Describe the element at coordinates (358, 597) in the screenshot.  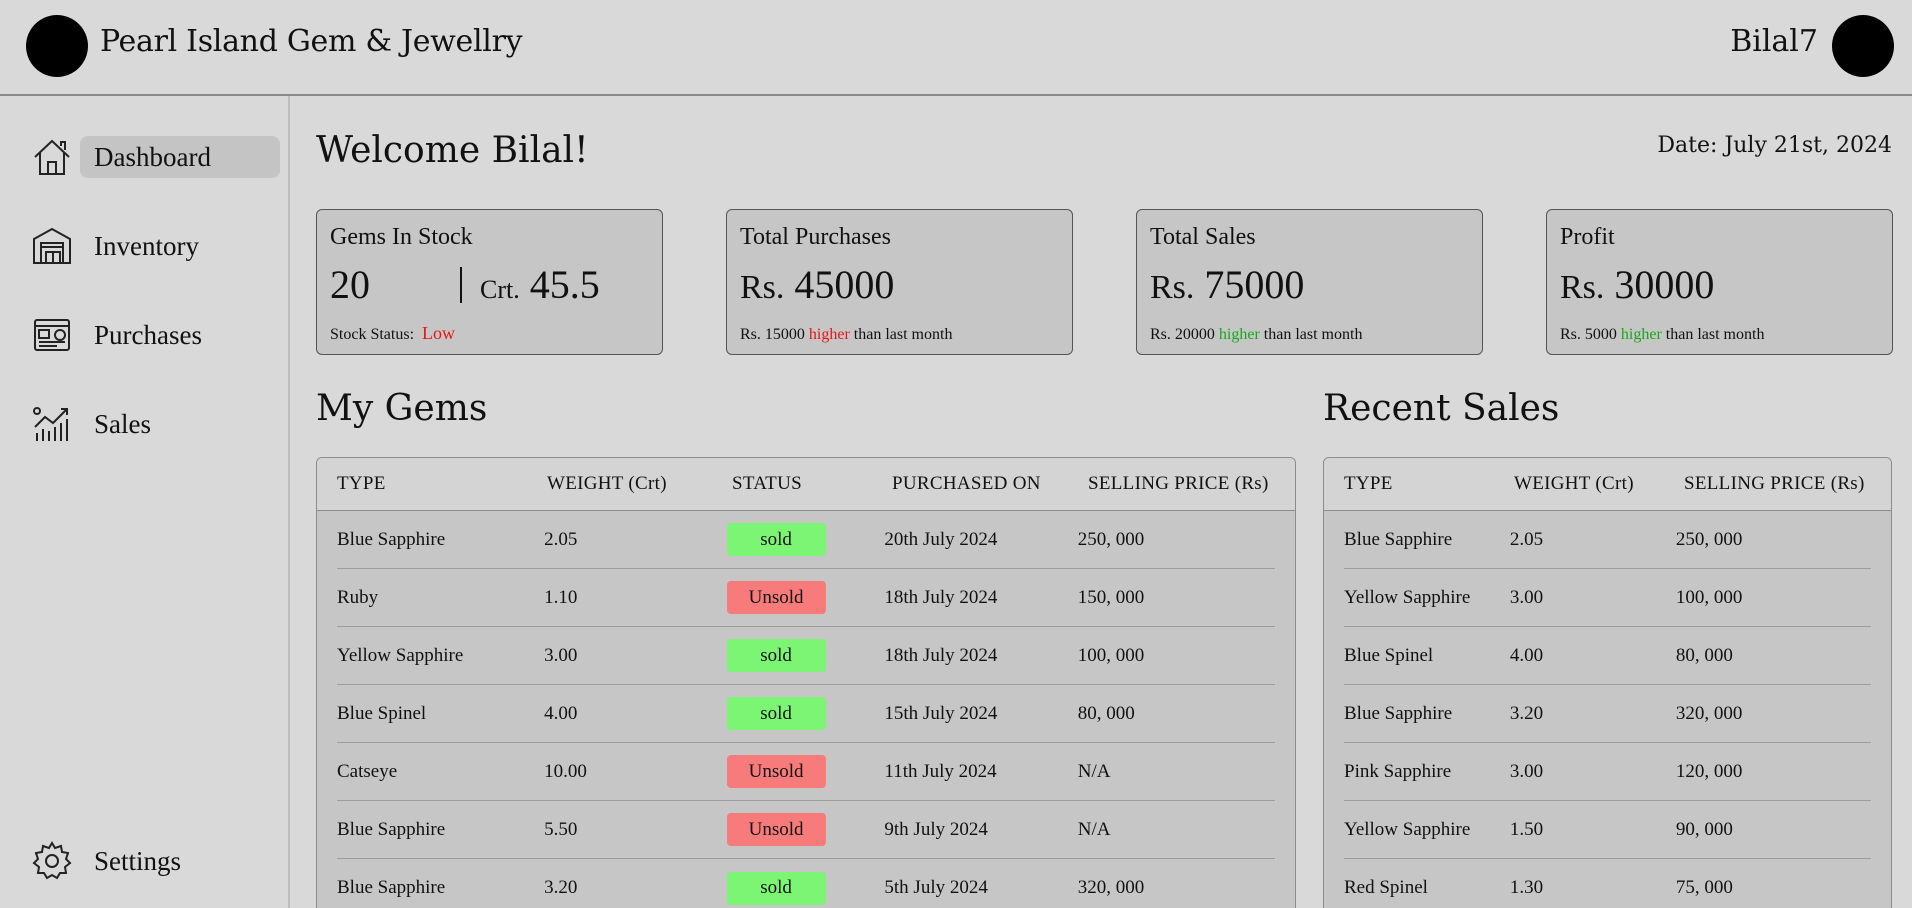
I see `table-cell: Ruby` at that location.